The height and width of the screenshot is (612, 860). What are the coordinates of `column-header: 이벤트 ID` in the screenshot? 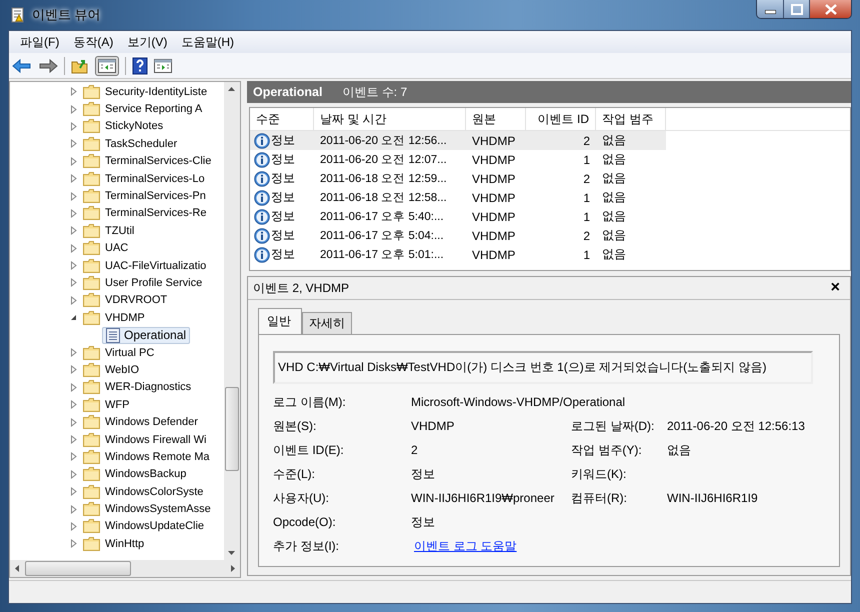 It's located at (561, 119).